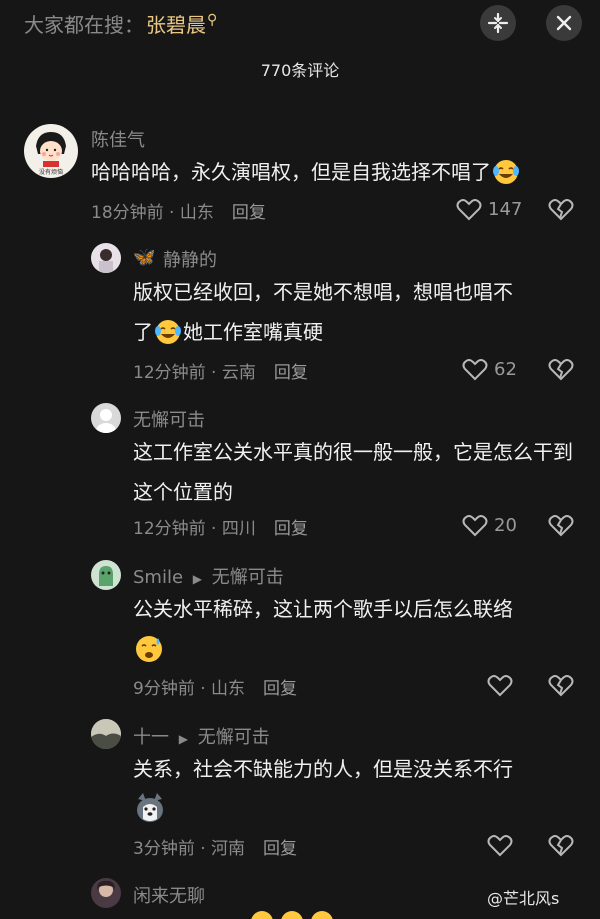 Image resolution: width=600 pixels, height=919 pixels. I want to click on username: 无懈可击, so click(169, 419).